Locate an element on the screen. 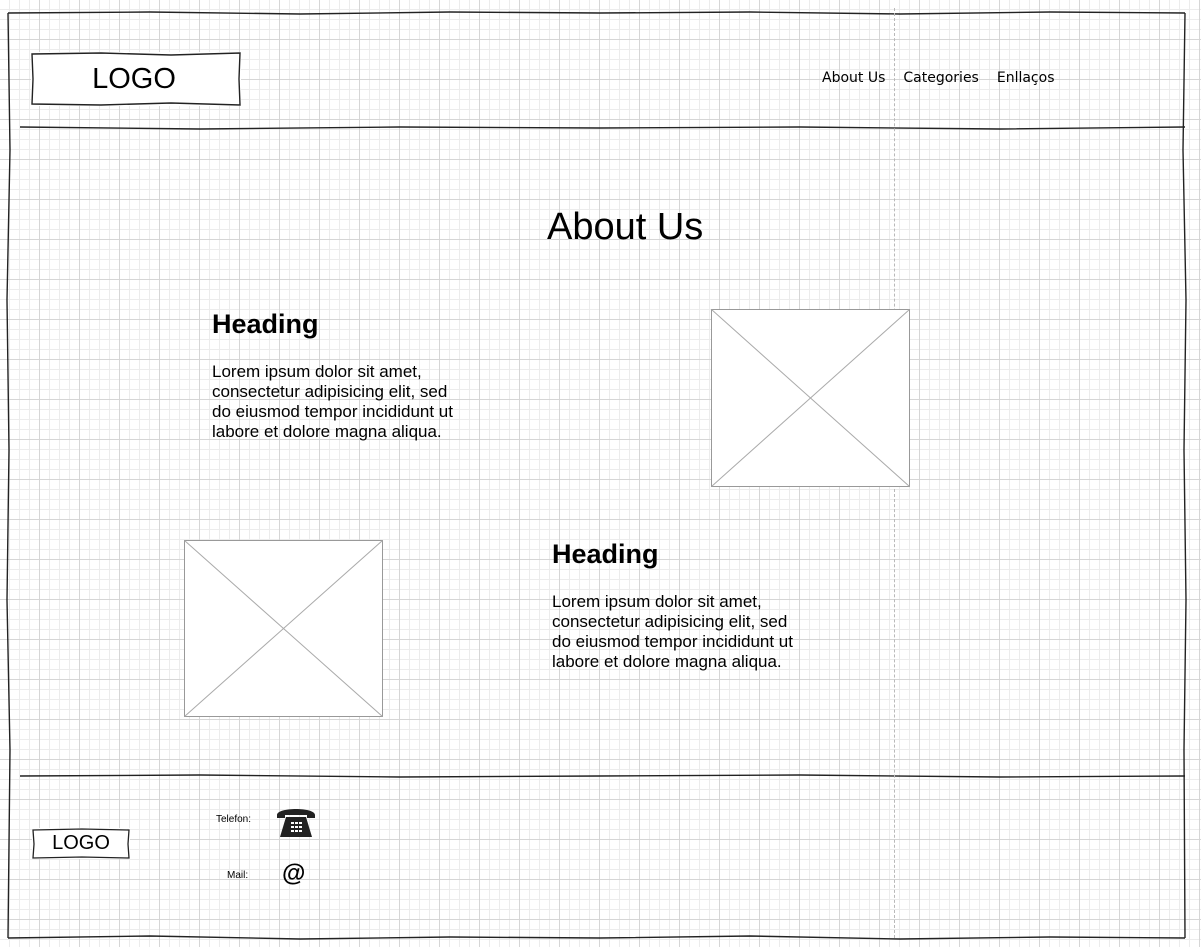  page-title: About Us is located at coordinates (625, 227).